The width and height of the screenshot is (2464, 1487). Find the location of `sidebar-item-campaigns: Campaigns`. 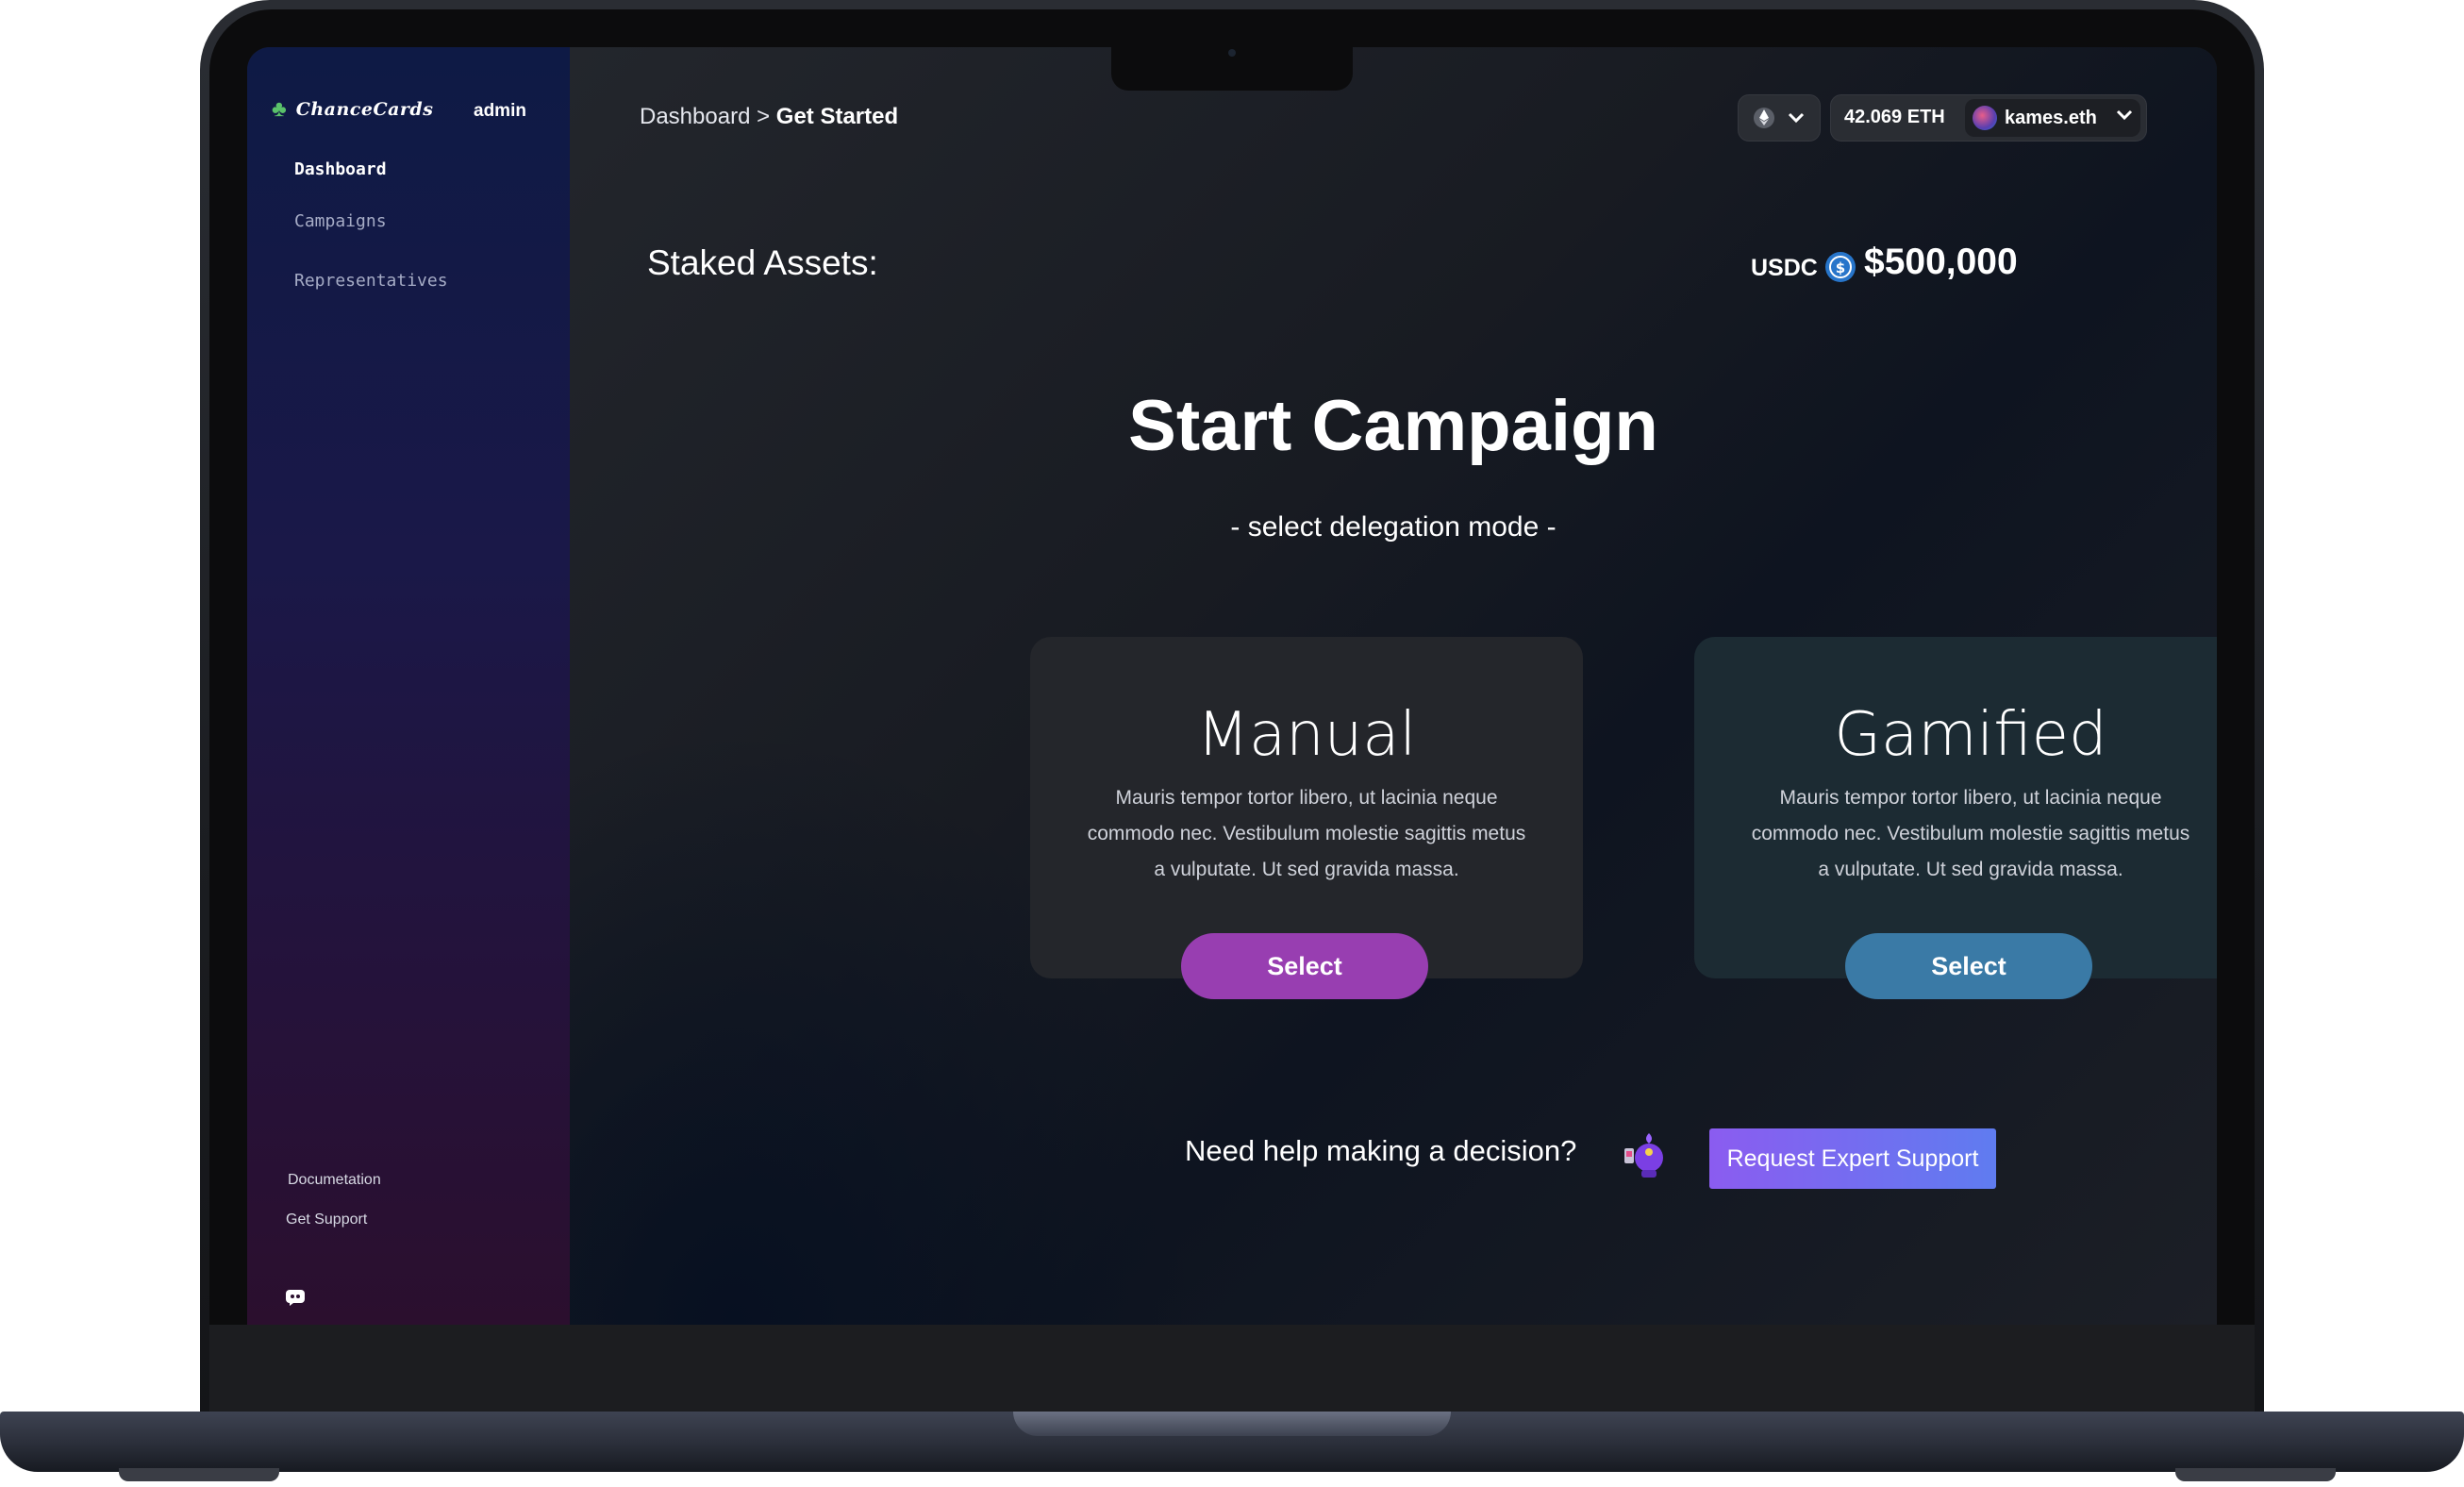

sidebar-item-campaigns: Campaigns is located at coordinates (341, 221).